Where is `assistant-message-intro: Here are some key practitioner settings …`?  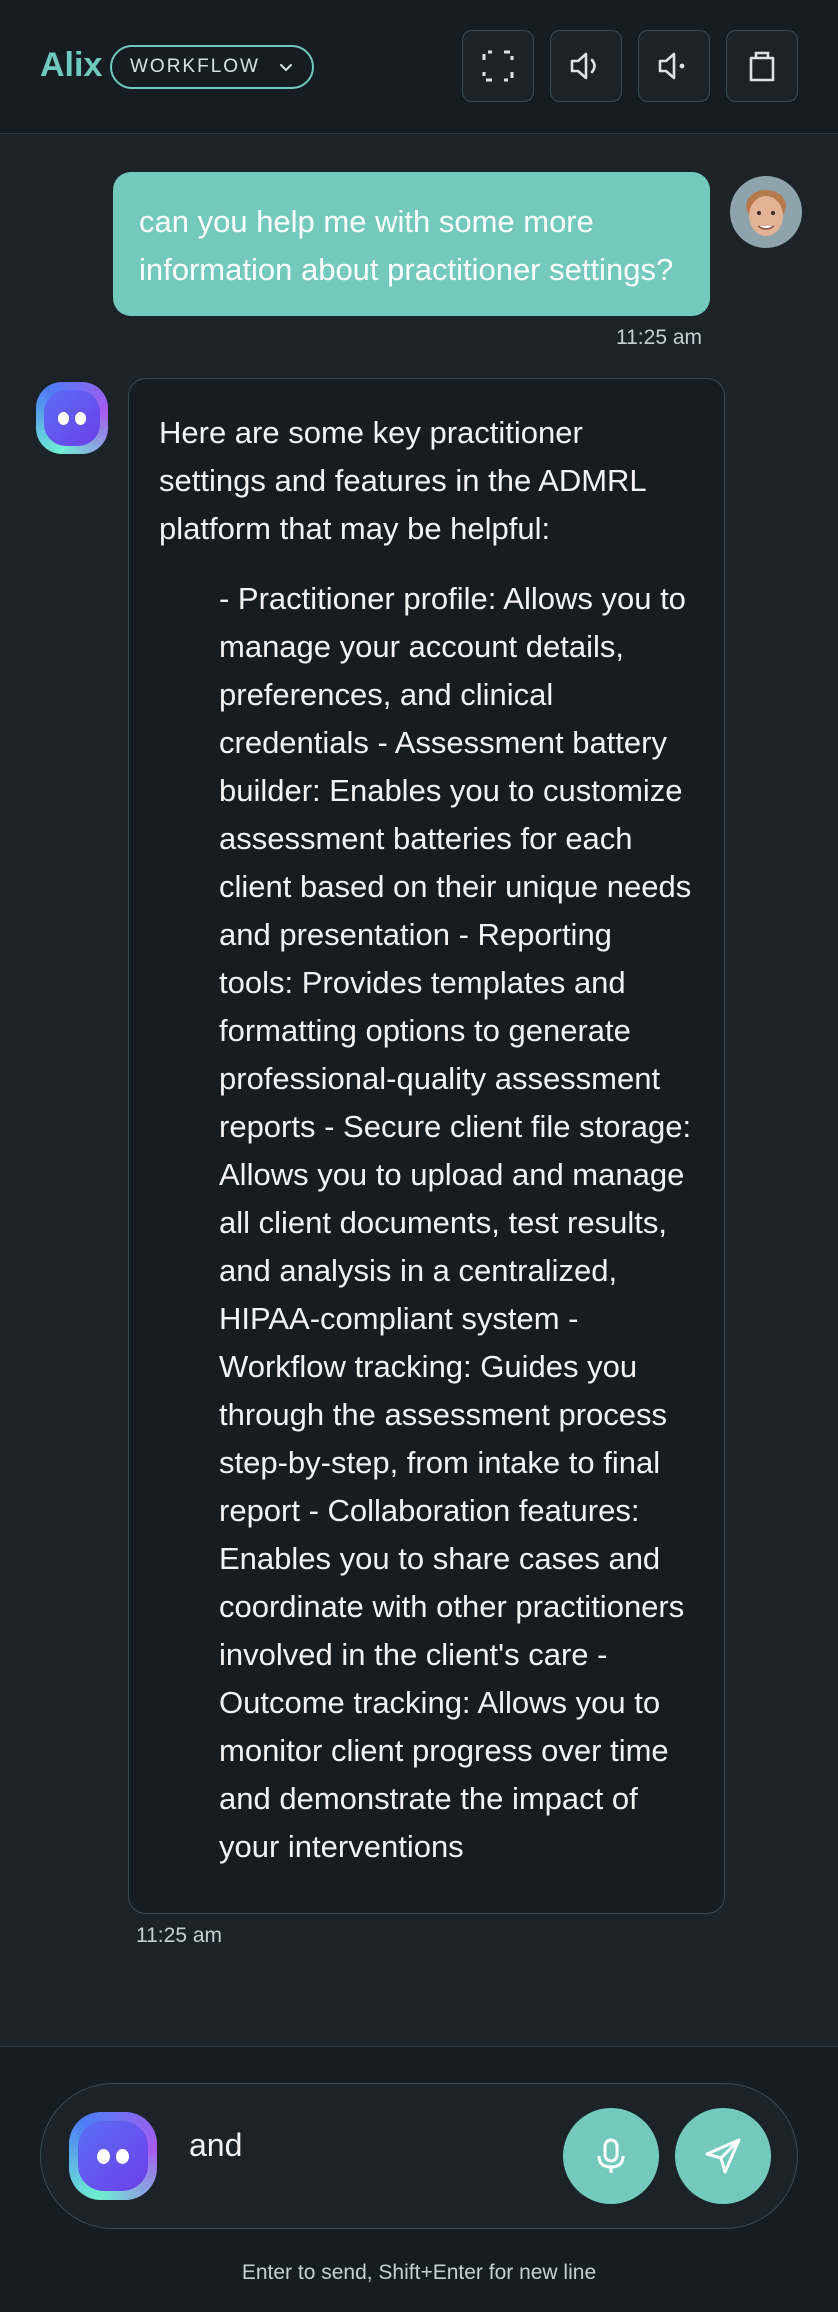
assistant-message-intro: Here are some key practitioner settings … is located at coordinates (402, 480).